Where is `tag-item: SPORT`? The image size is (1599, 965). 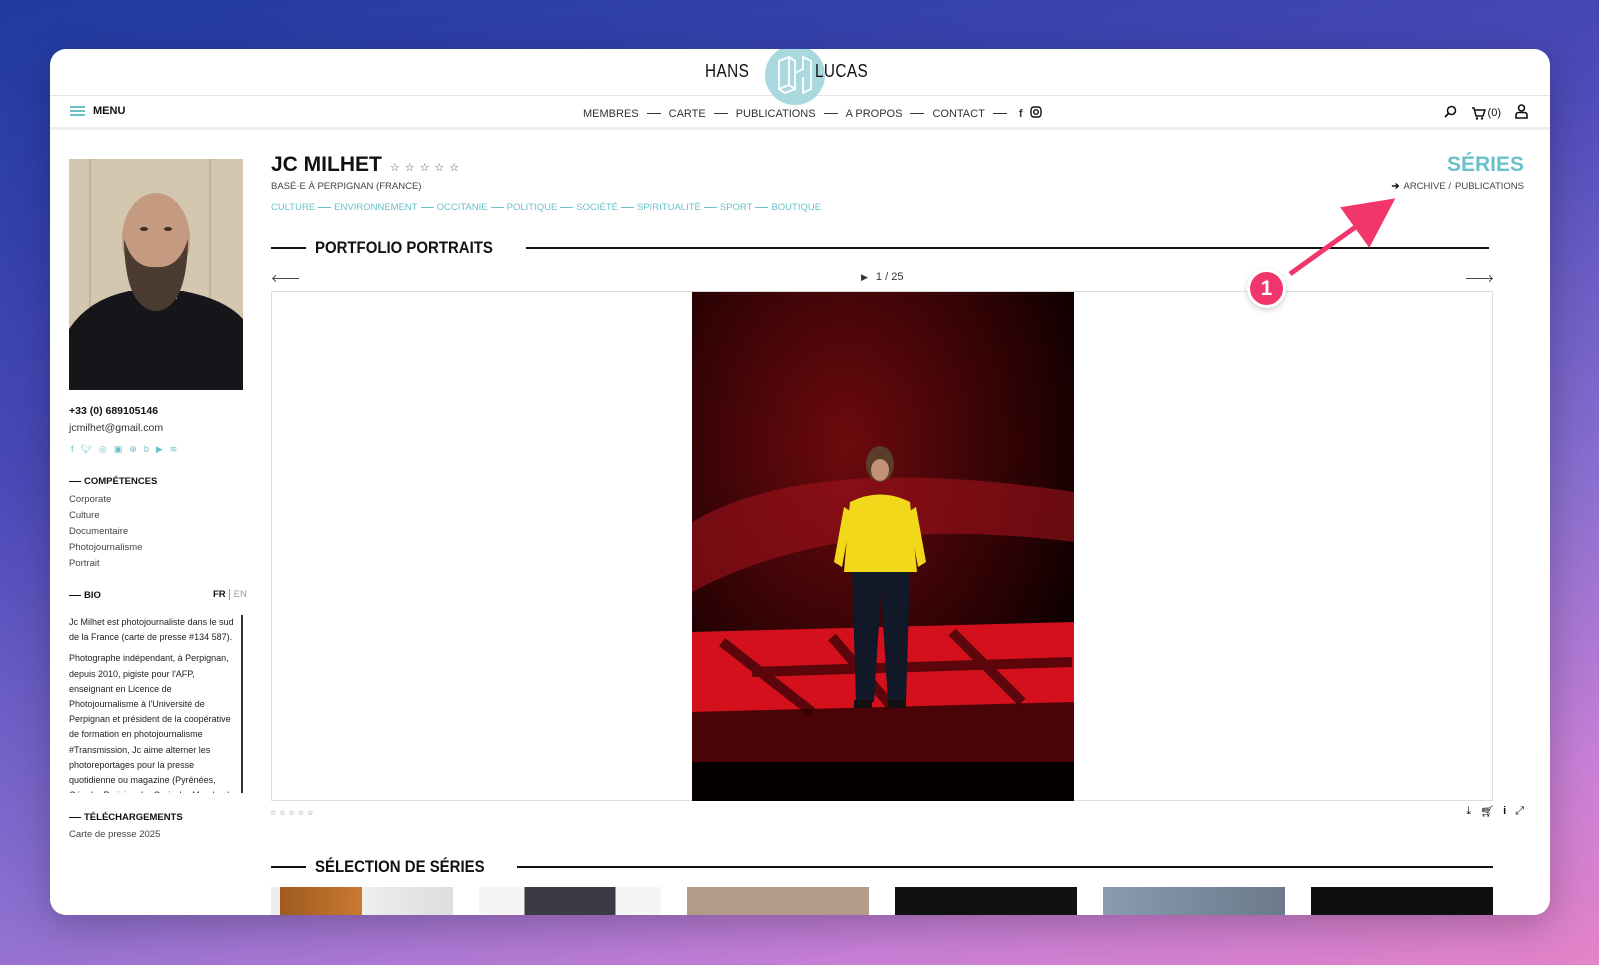 tag-item: SPORT is located at coordinates (736, 207).